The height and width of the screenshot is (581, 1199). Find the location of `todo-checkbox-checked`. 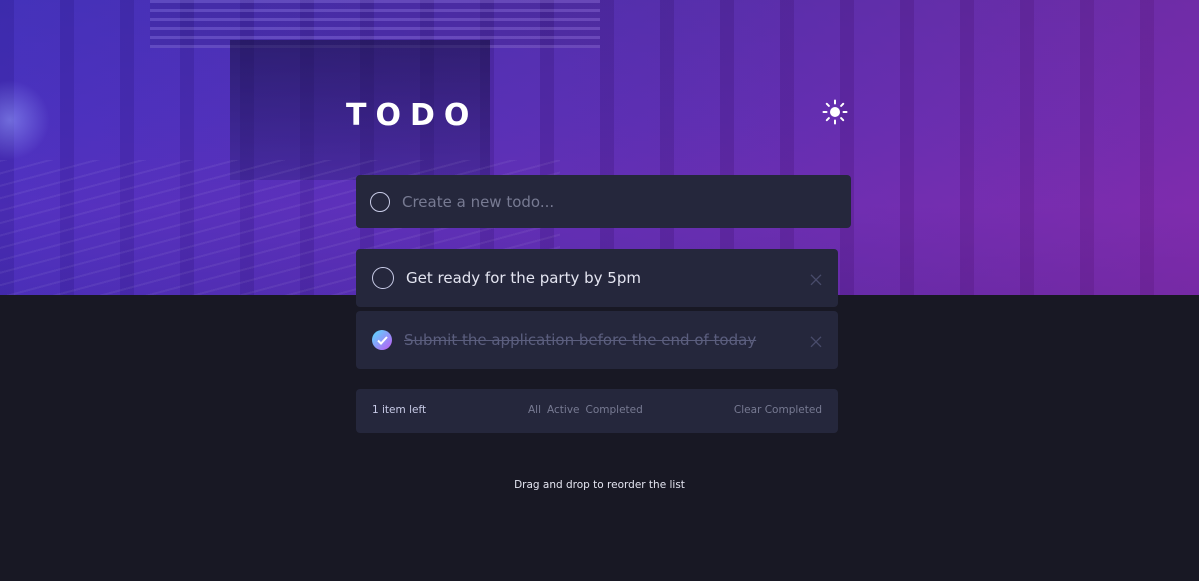

todo-checkbox-checked is located at coordinates (382, 340).